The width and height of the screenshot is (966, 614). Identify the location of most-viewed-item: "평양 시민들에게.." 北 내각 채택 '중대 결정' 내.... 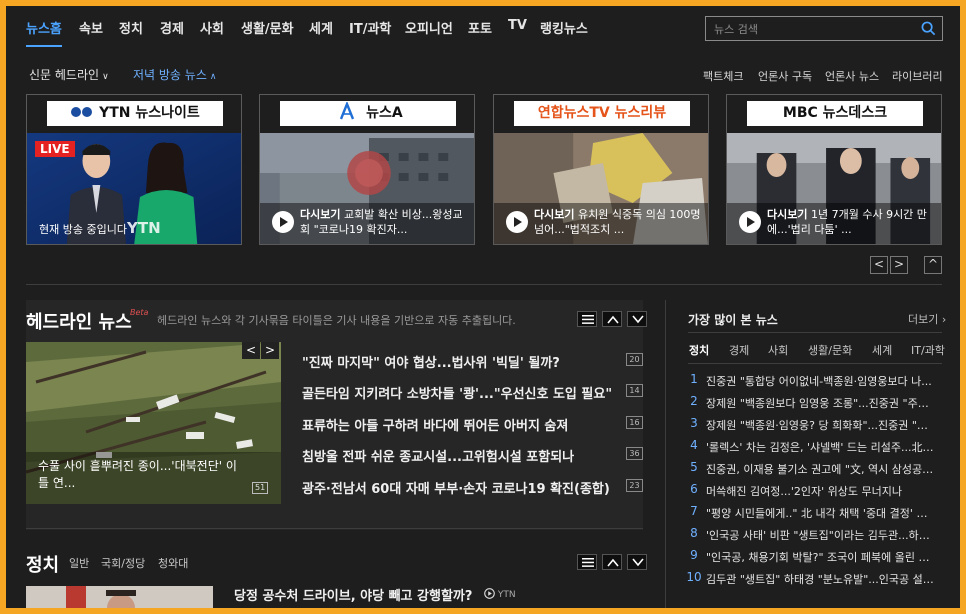
(820, 513).